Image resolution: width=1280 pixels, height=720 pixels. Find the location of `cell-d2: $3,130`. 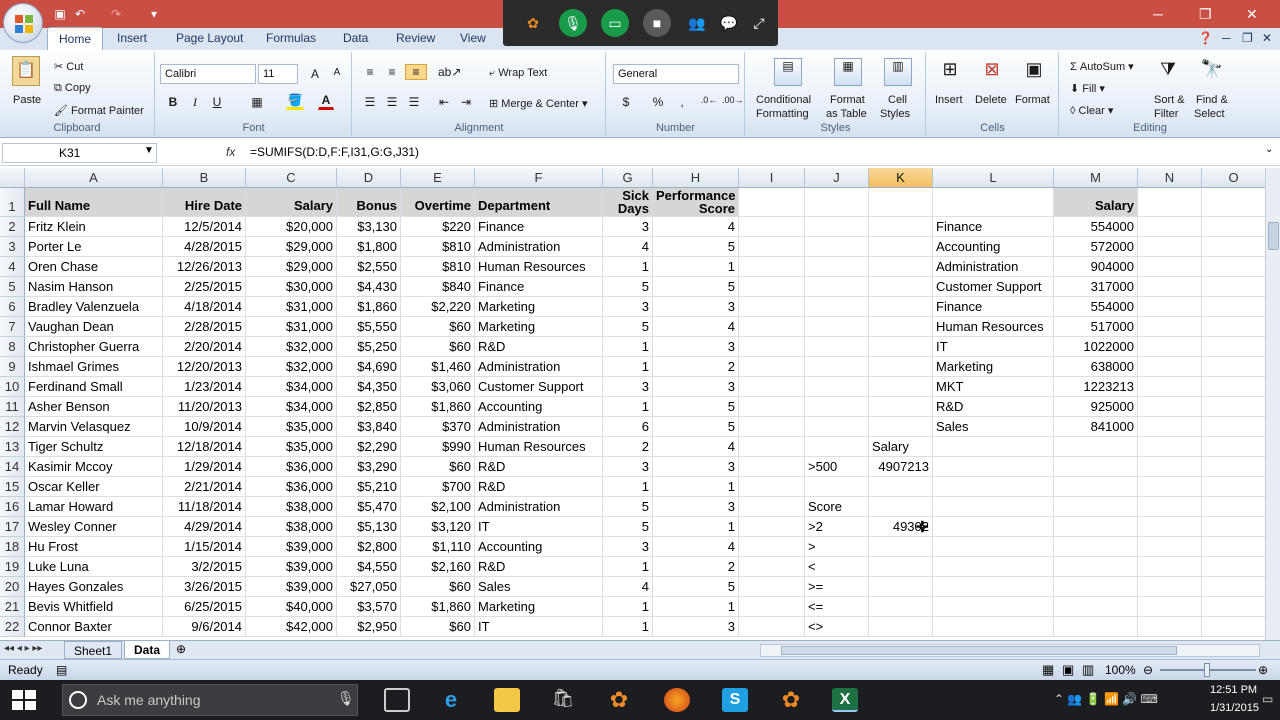

cell-d2: $3,130 is located at coordinates (369, 227).